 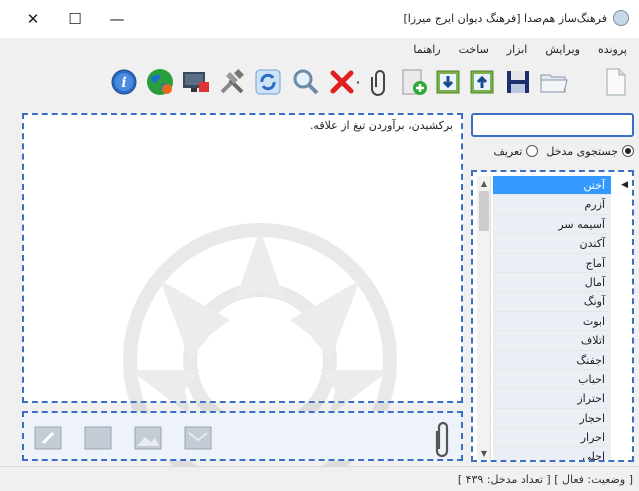 What do you see at coordinates (426, 49) in the screenshot?
I see `menu-help: راهنما` at bounding box center [426, 49].